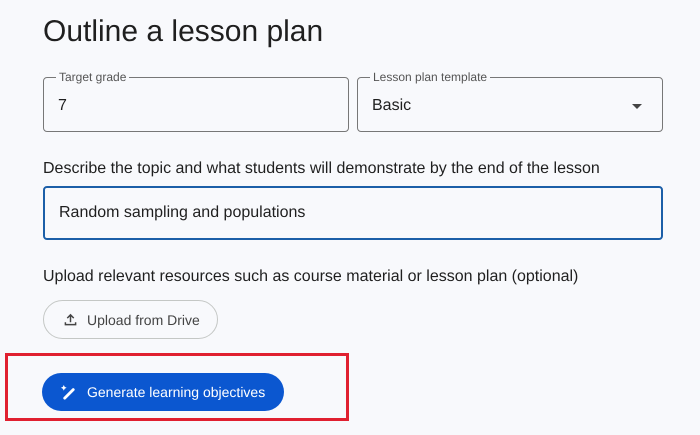 The image size is (700, 435). What do you see at coordinates (163, 392) in the screenshot?
I see `generate-button: Generate learning objectives` at bounding box center [163, 392].